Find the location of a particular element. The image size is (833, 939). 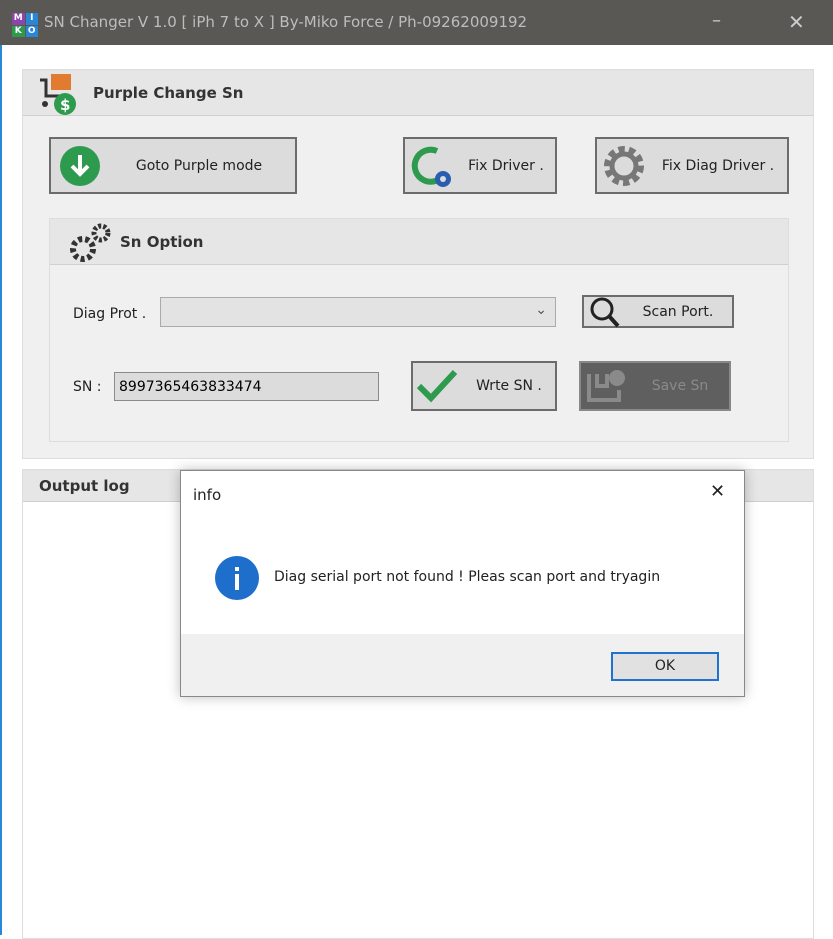

dialog-title: info is located at coordinates (207, 495).